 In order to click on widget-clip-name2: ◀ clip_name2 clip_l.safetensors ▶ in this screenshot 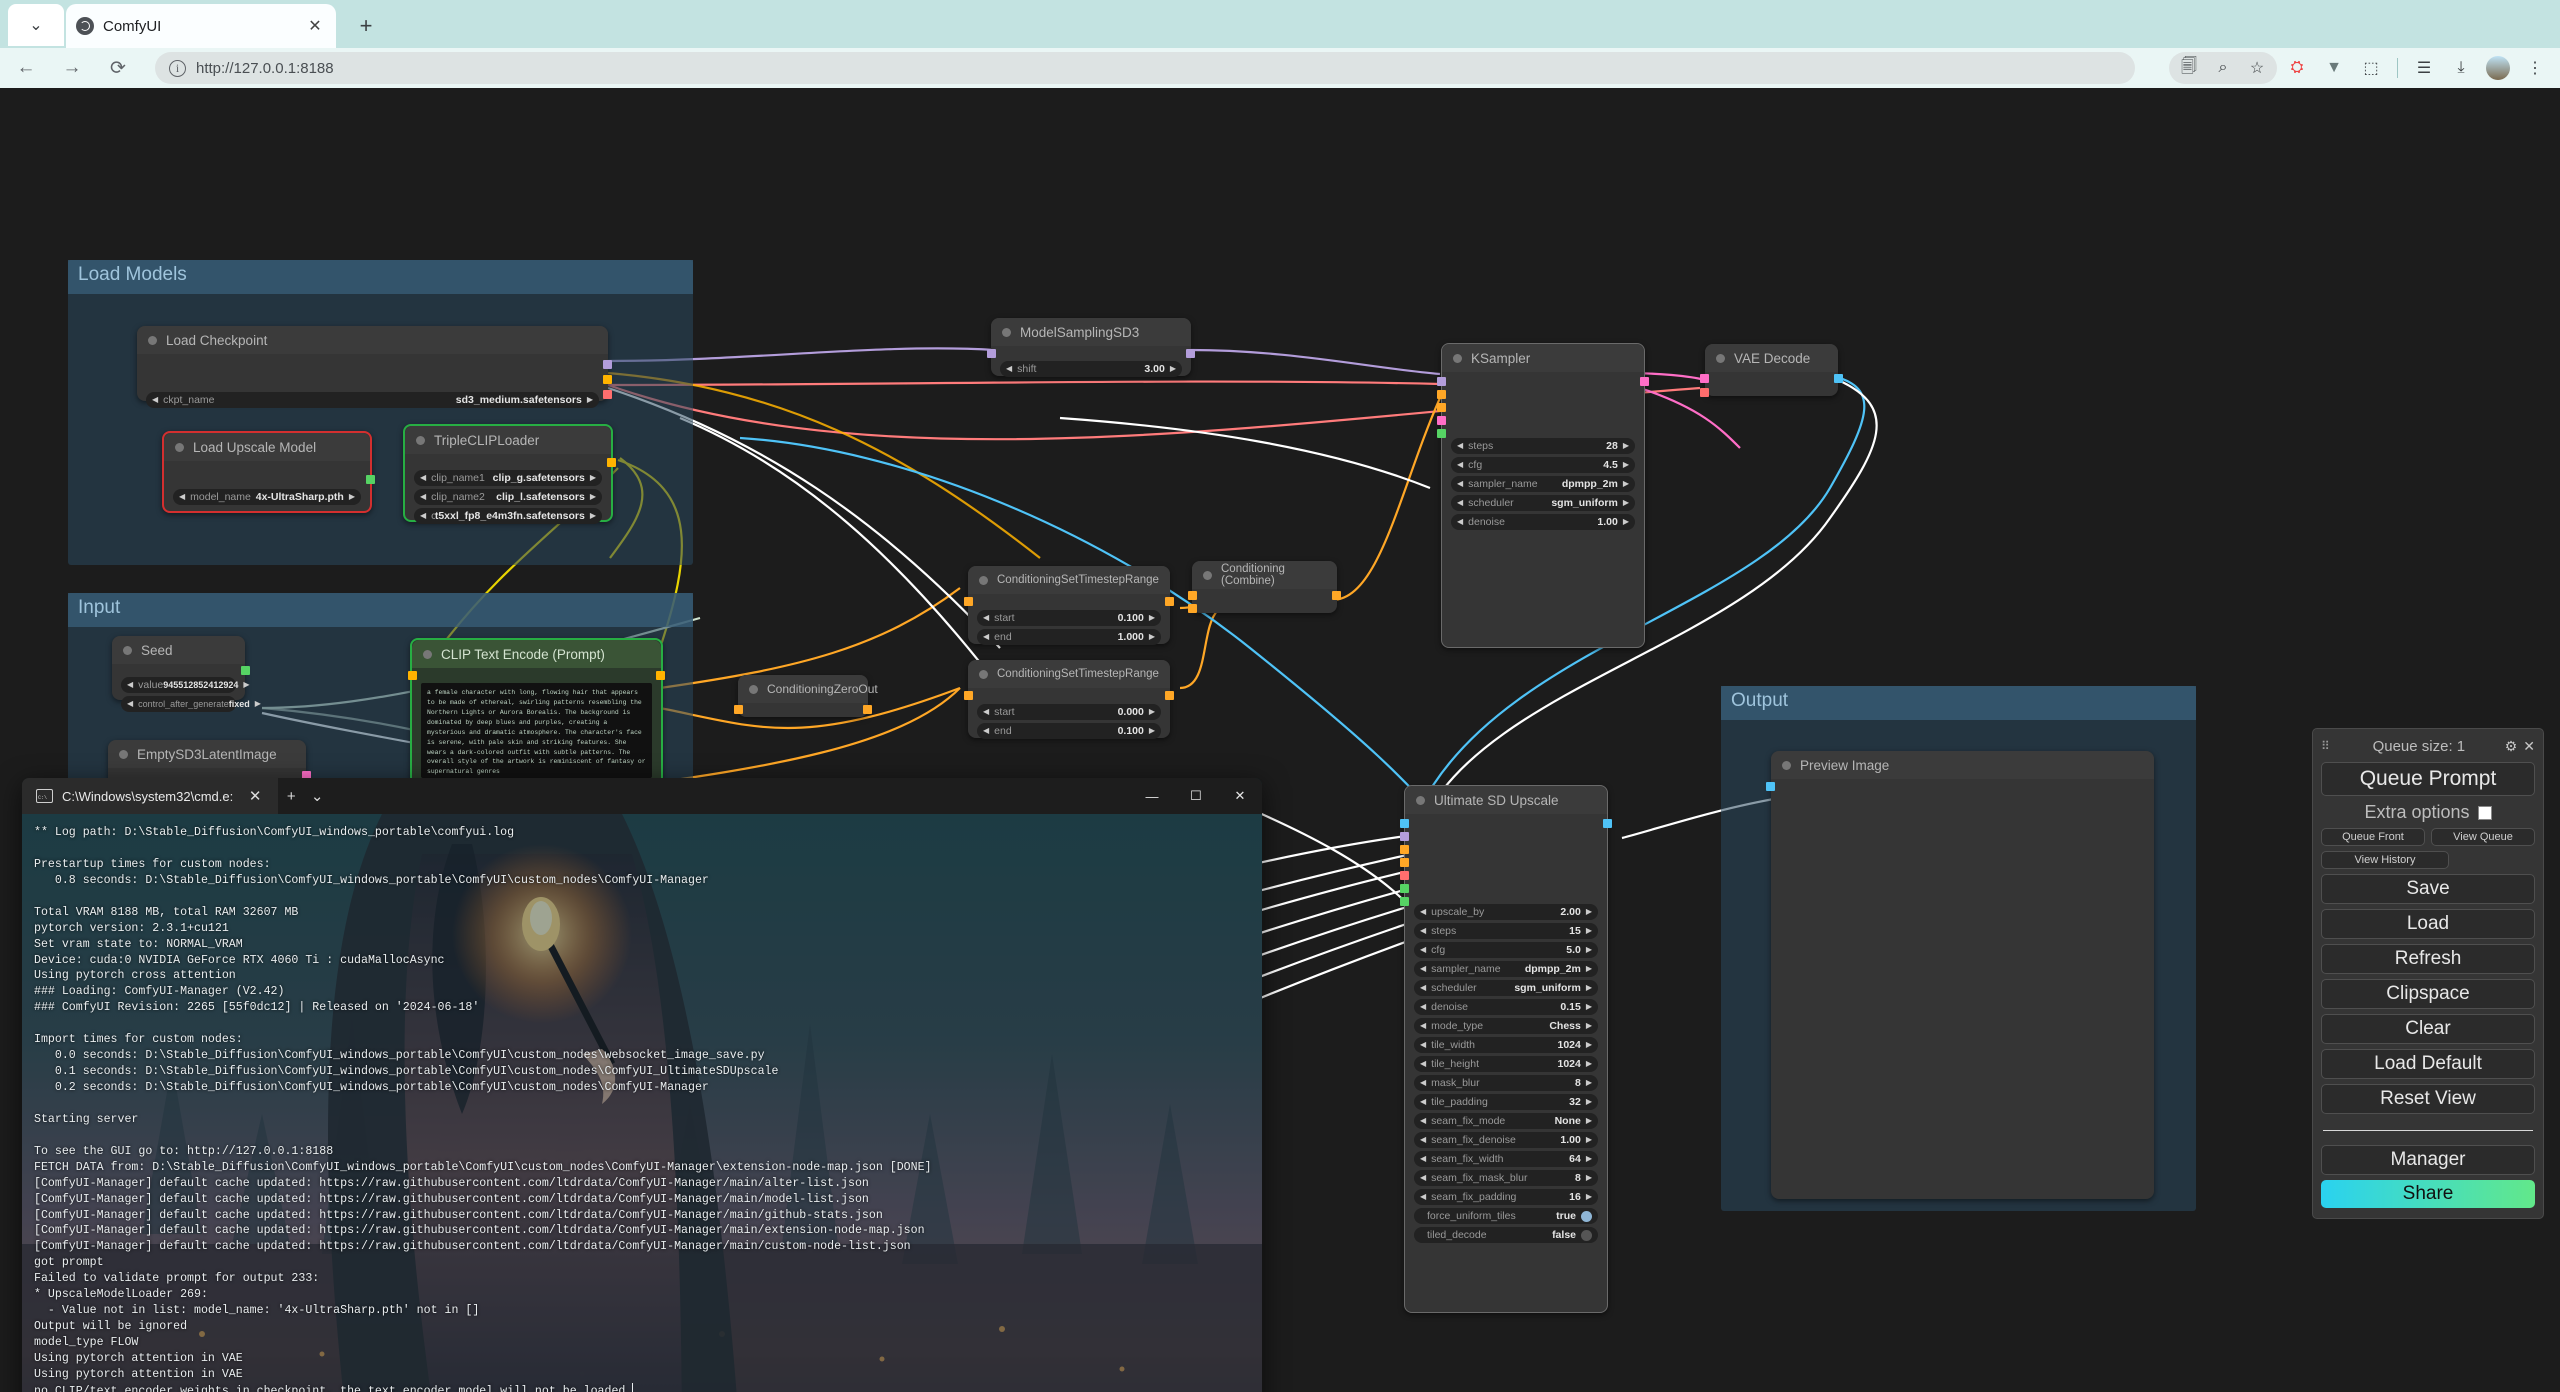, I will do `click(508, 497)`.